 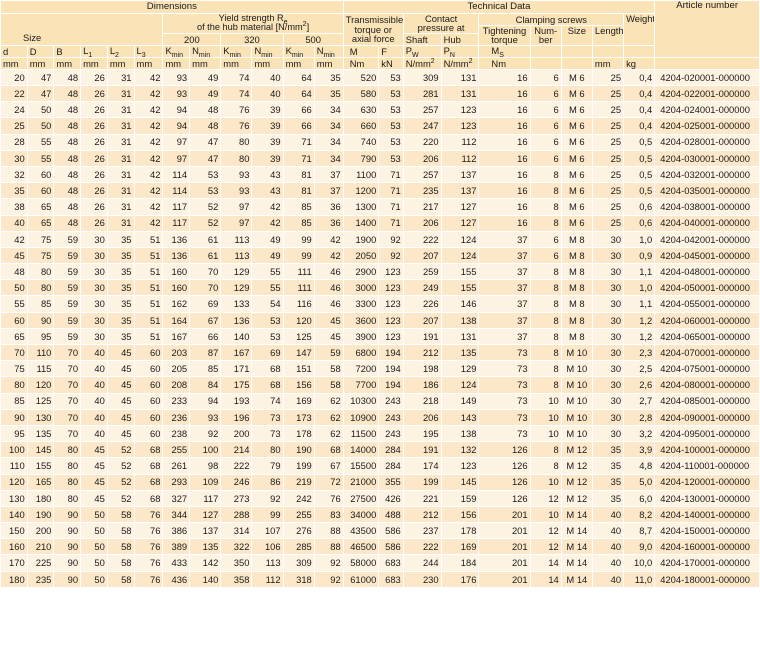 I want to click on cell-article-number: 4204-070001-000000, so click(x=707, y=352).